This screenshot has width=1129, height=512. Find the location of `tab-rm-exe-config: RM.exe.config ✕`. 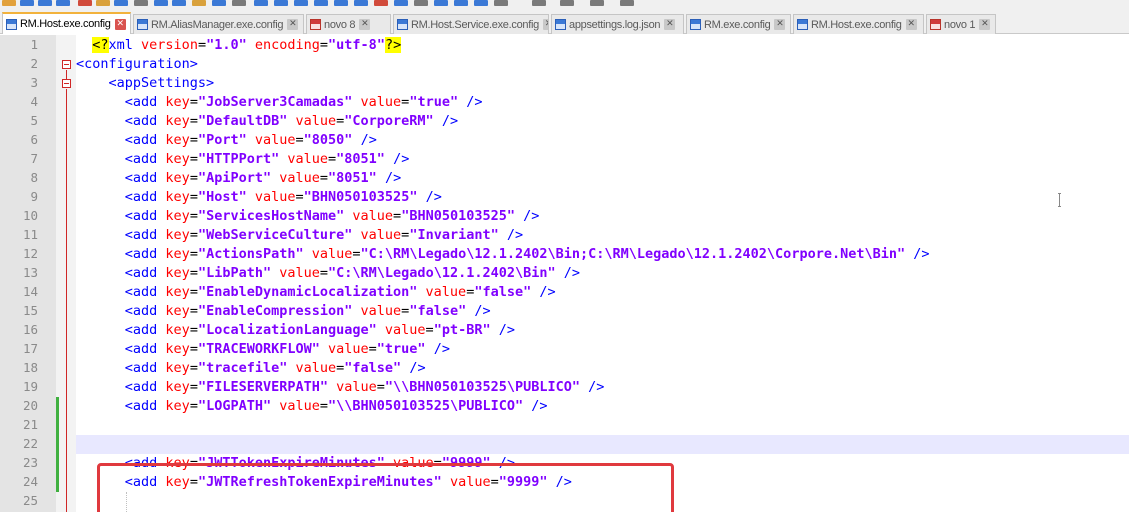

tab-rm-exe-config: RM.exe.config ✕ is located at coordinates (738, 24).